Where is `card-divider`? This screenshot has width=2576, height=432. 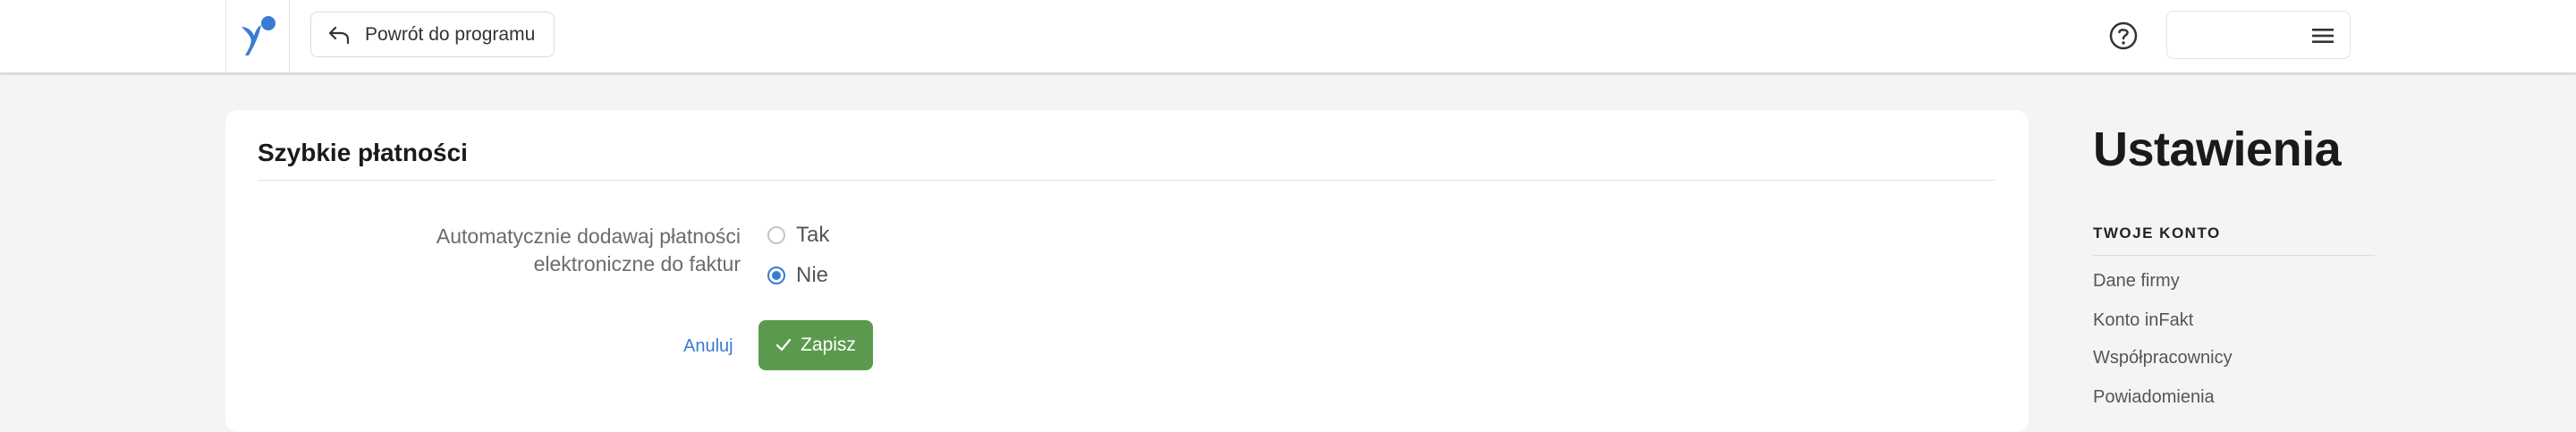
card-divider is located at coordinates (1127, 180).